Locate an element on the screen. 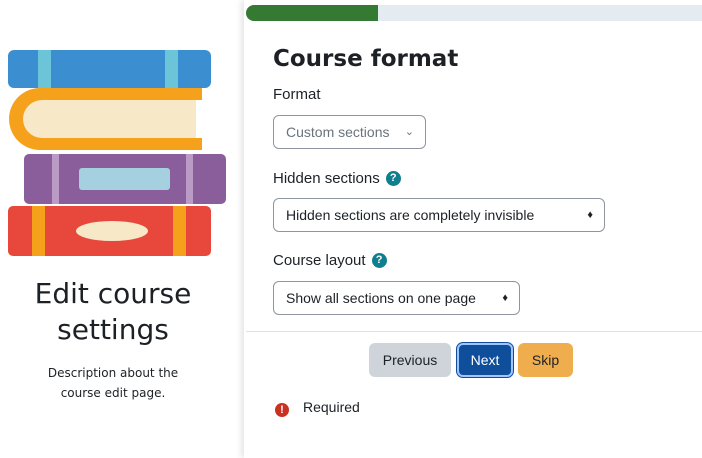  required-icon: ! is located at coordinates (282, 410).